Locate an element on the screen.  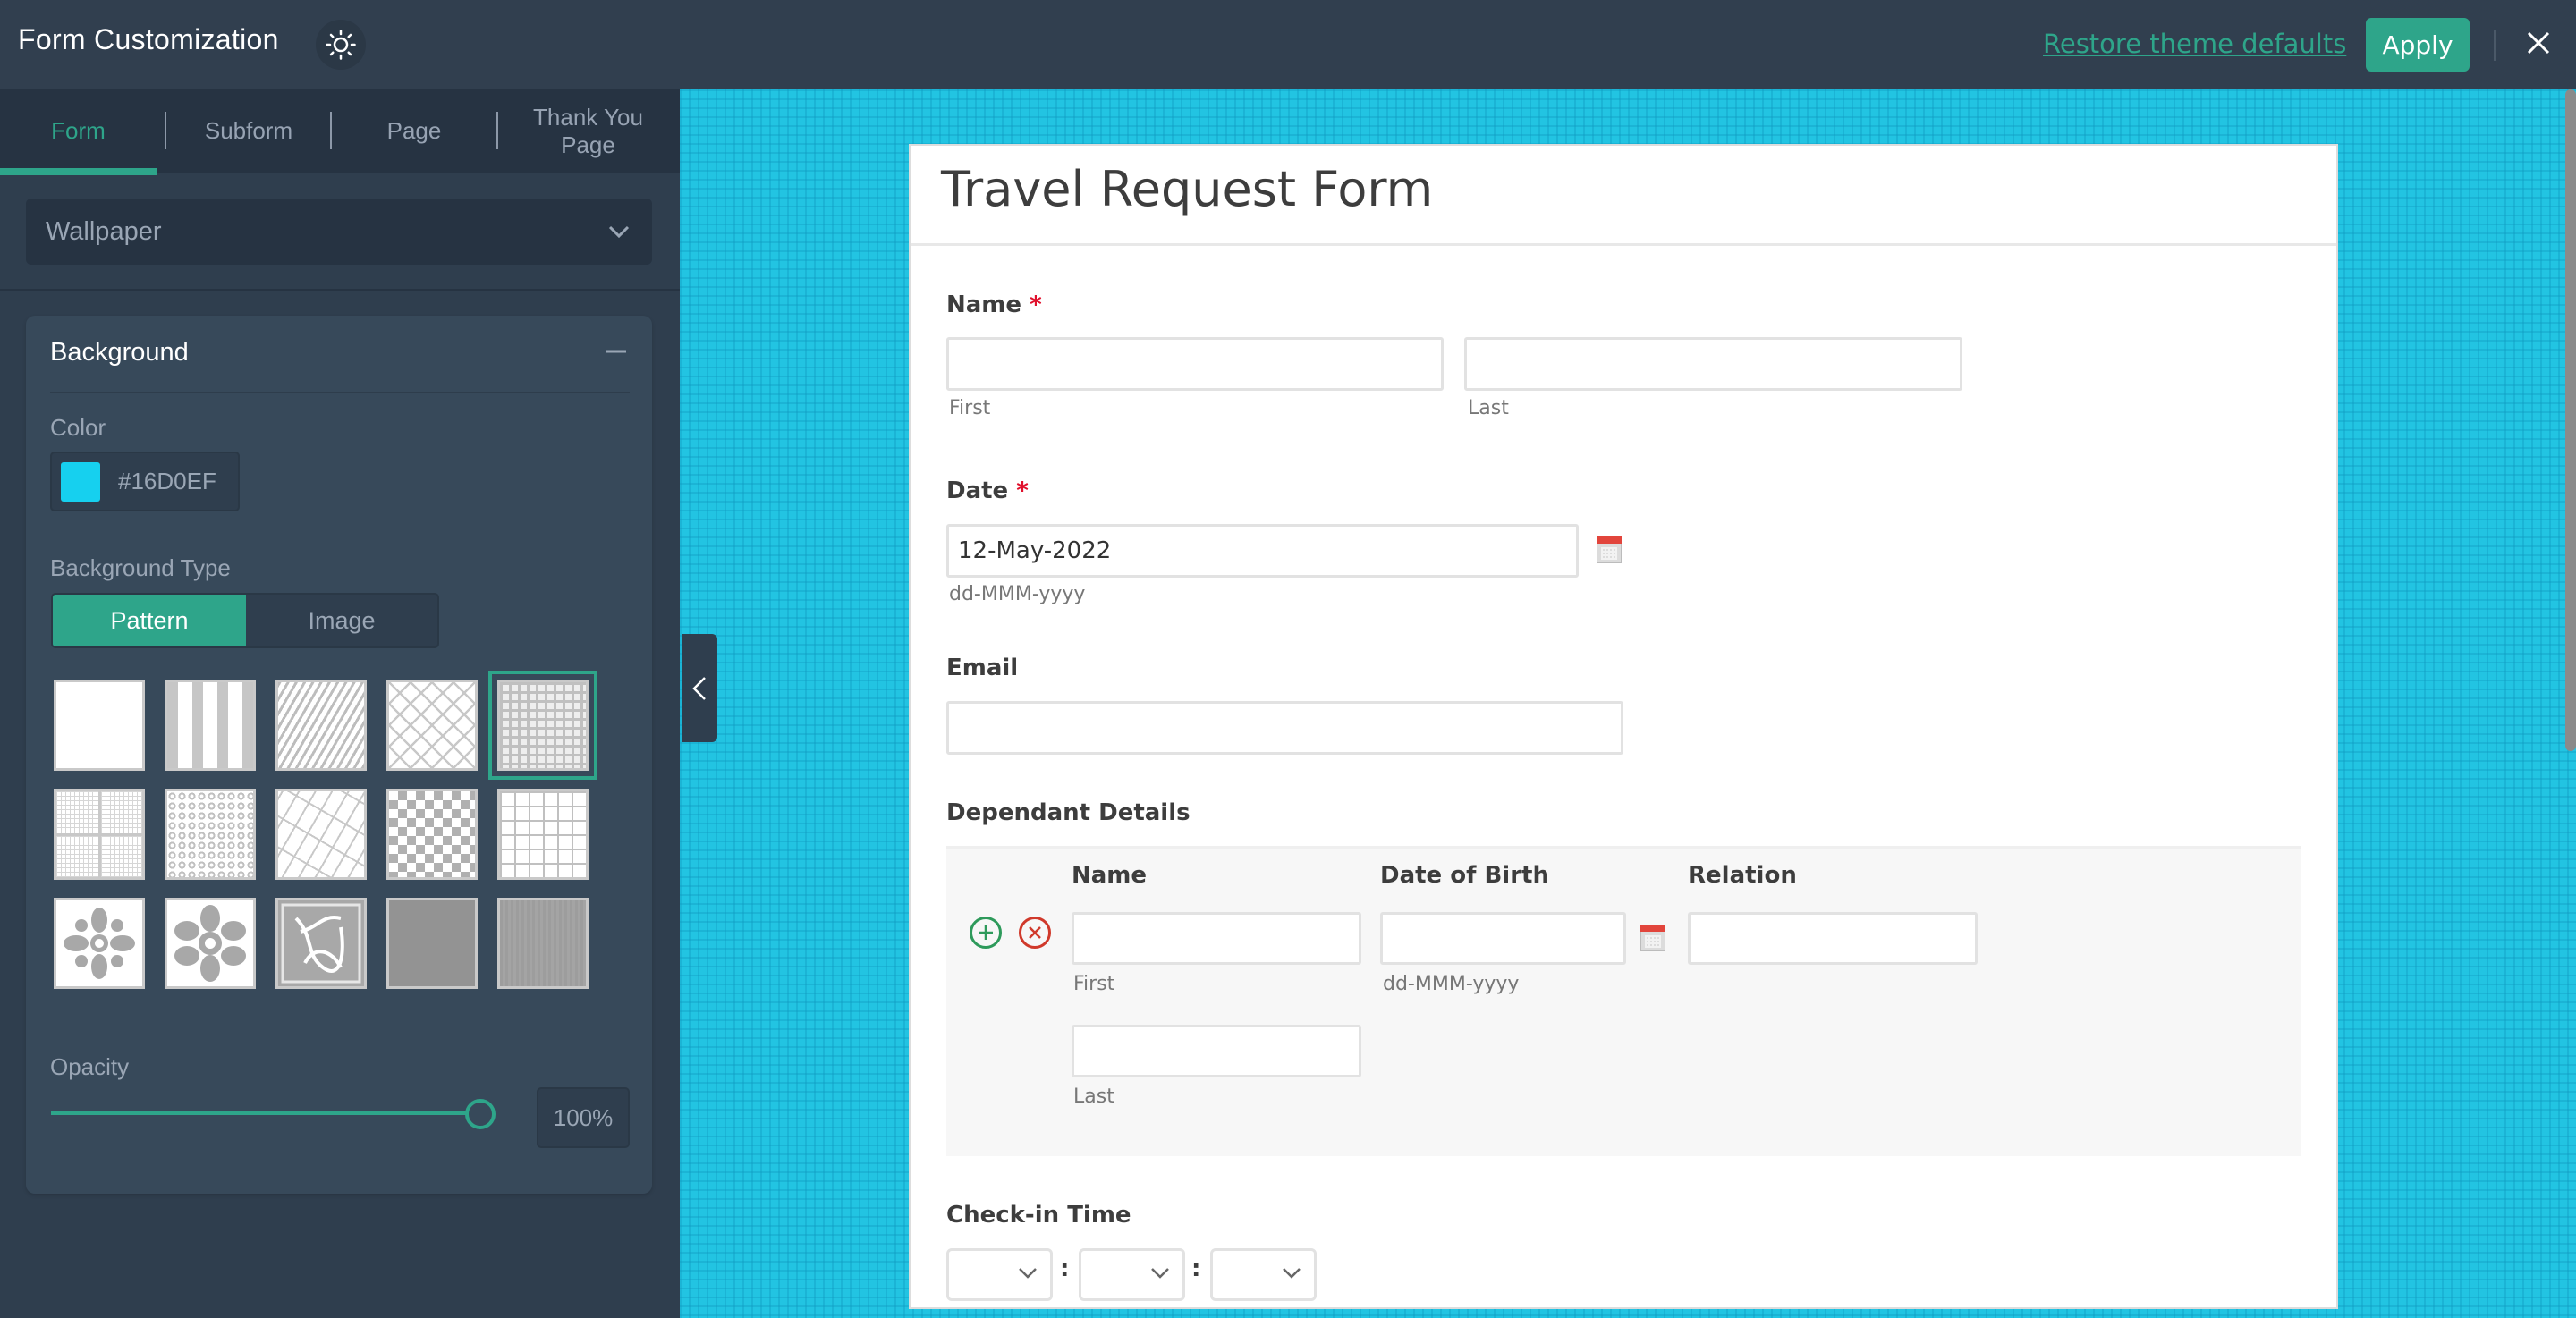
background-section-title: Background is located at coordinates (119, 353).